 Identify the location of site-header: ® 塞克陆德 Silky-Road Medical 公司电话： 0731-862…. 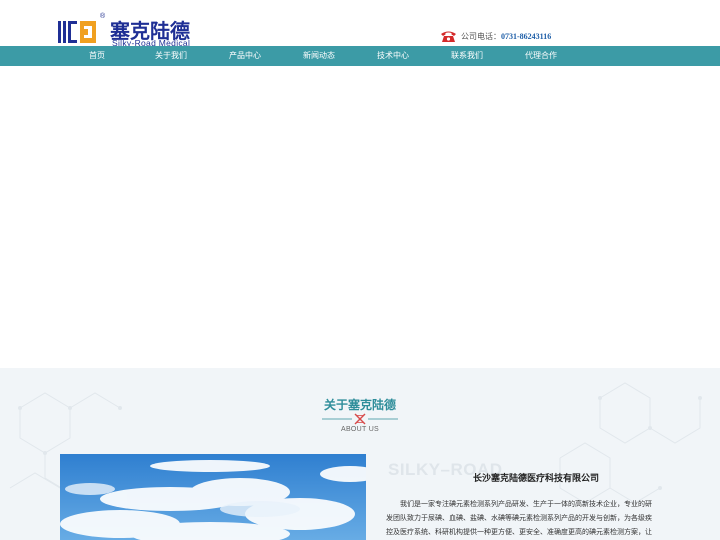
(360, 24).